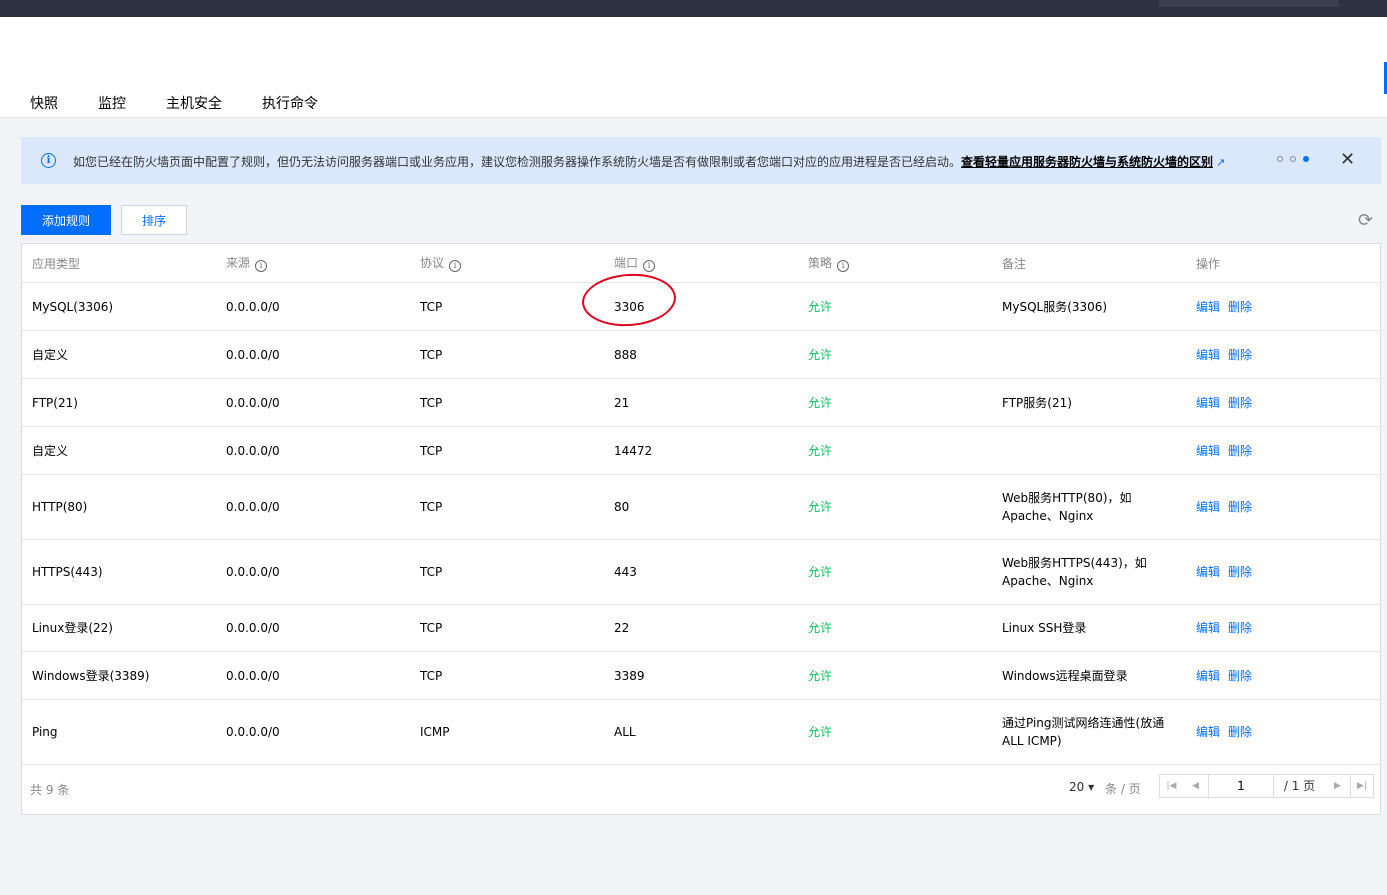  I want to click on cell-app: Linux登录(22), so click(119, 628).